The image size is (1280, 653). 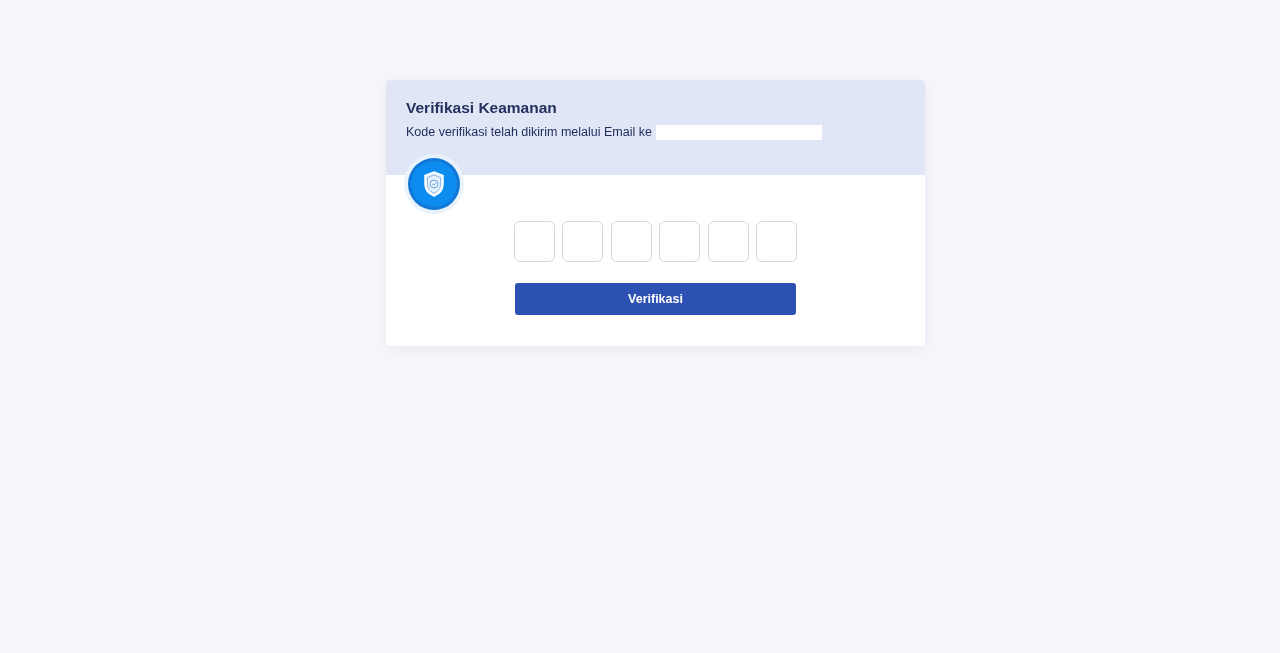 What do you see at coordinates (655, 299) in the screenshot?
I see `verify-button: Verifikasi` at bounding box center [655, 299].